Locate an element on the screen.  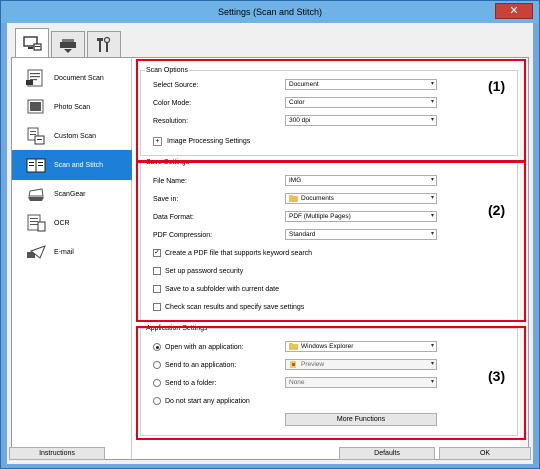
defaults-button: Defaults is located at coordinates (387, 453).